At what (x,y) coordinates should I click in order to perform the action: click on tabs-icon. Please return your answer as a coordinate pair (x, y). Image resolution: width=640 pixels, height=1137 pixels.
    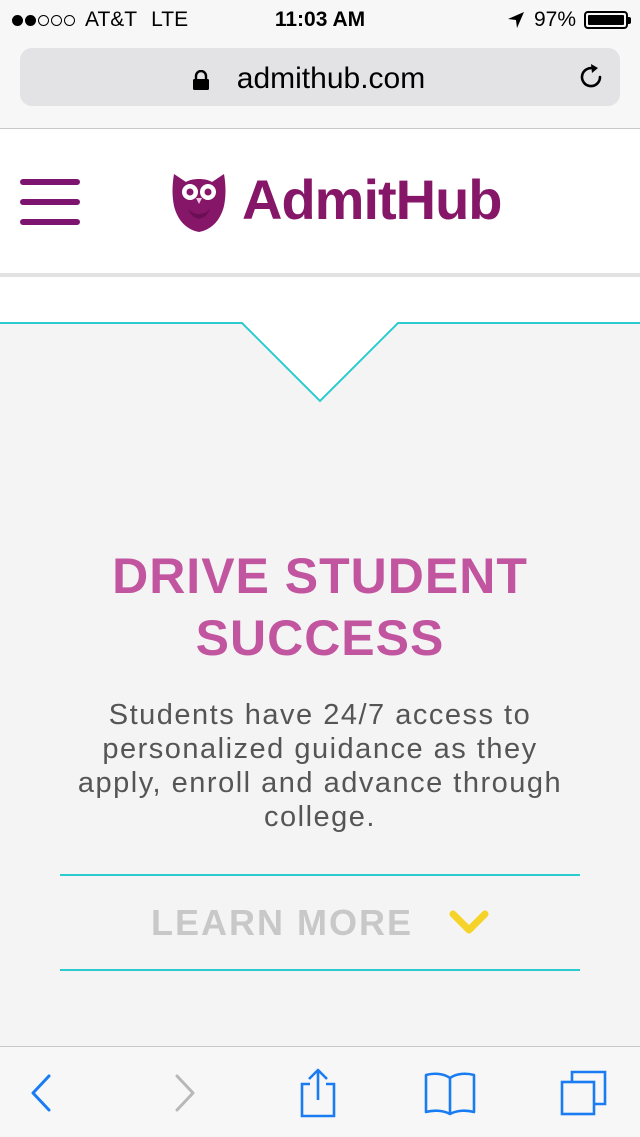
    Looking at the image, I should click on (583, 1093).